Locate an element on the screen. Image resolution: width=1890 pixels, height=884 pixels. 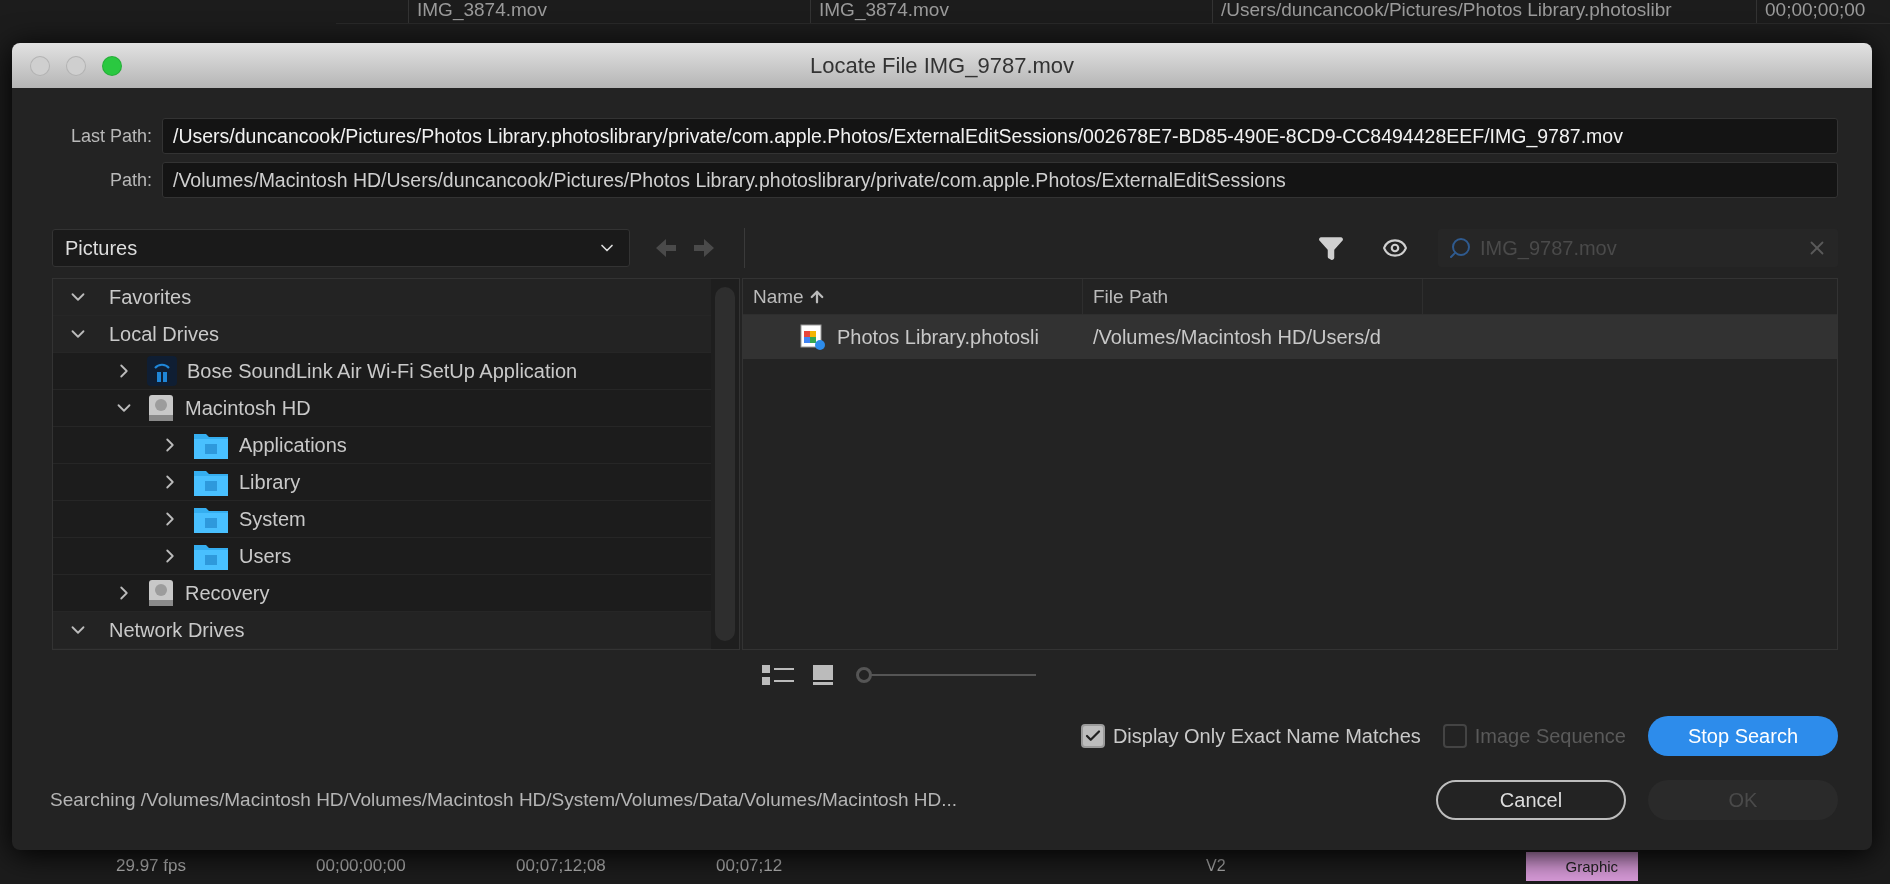
tree-item: Favorites is located at coordinates (150, 297).